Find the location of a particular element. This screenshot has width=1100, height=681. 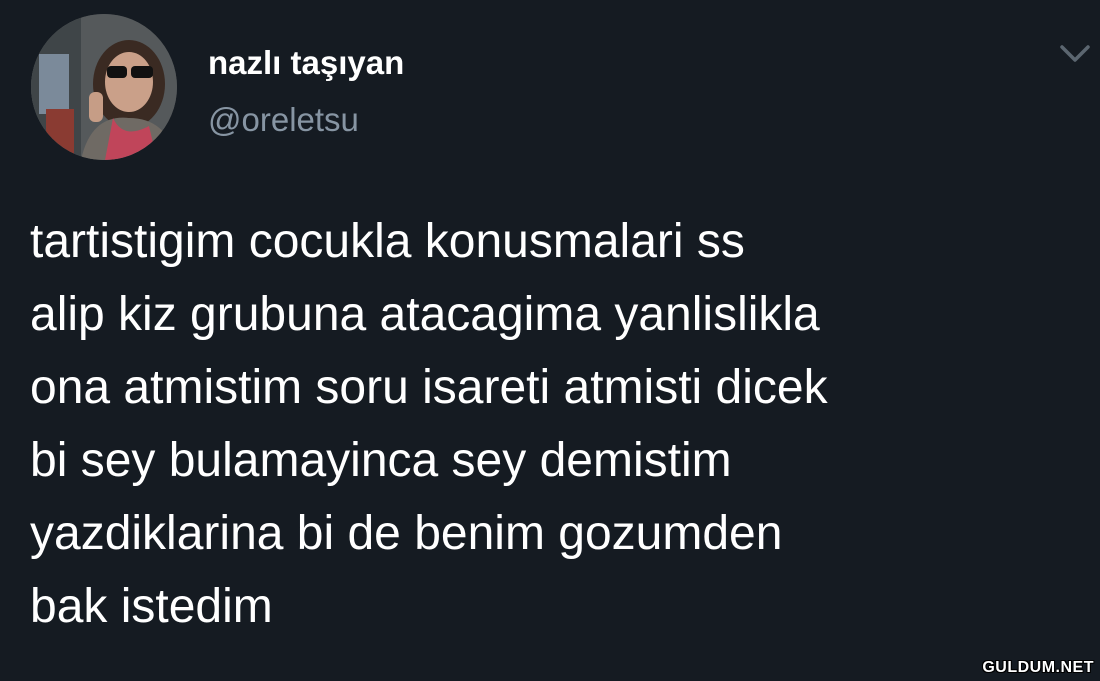

display-name: nazlı taşıyan is located at coordinates (306, 63).